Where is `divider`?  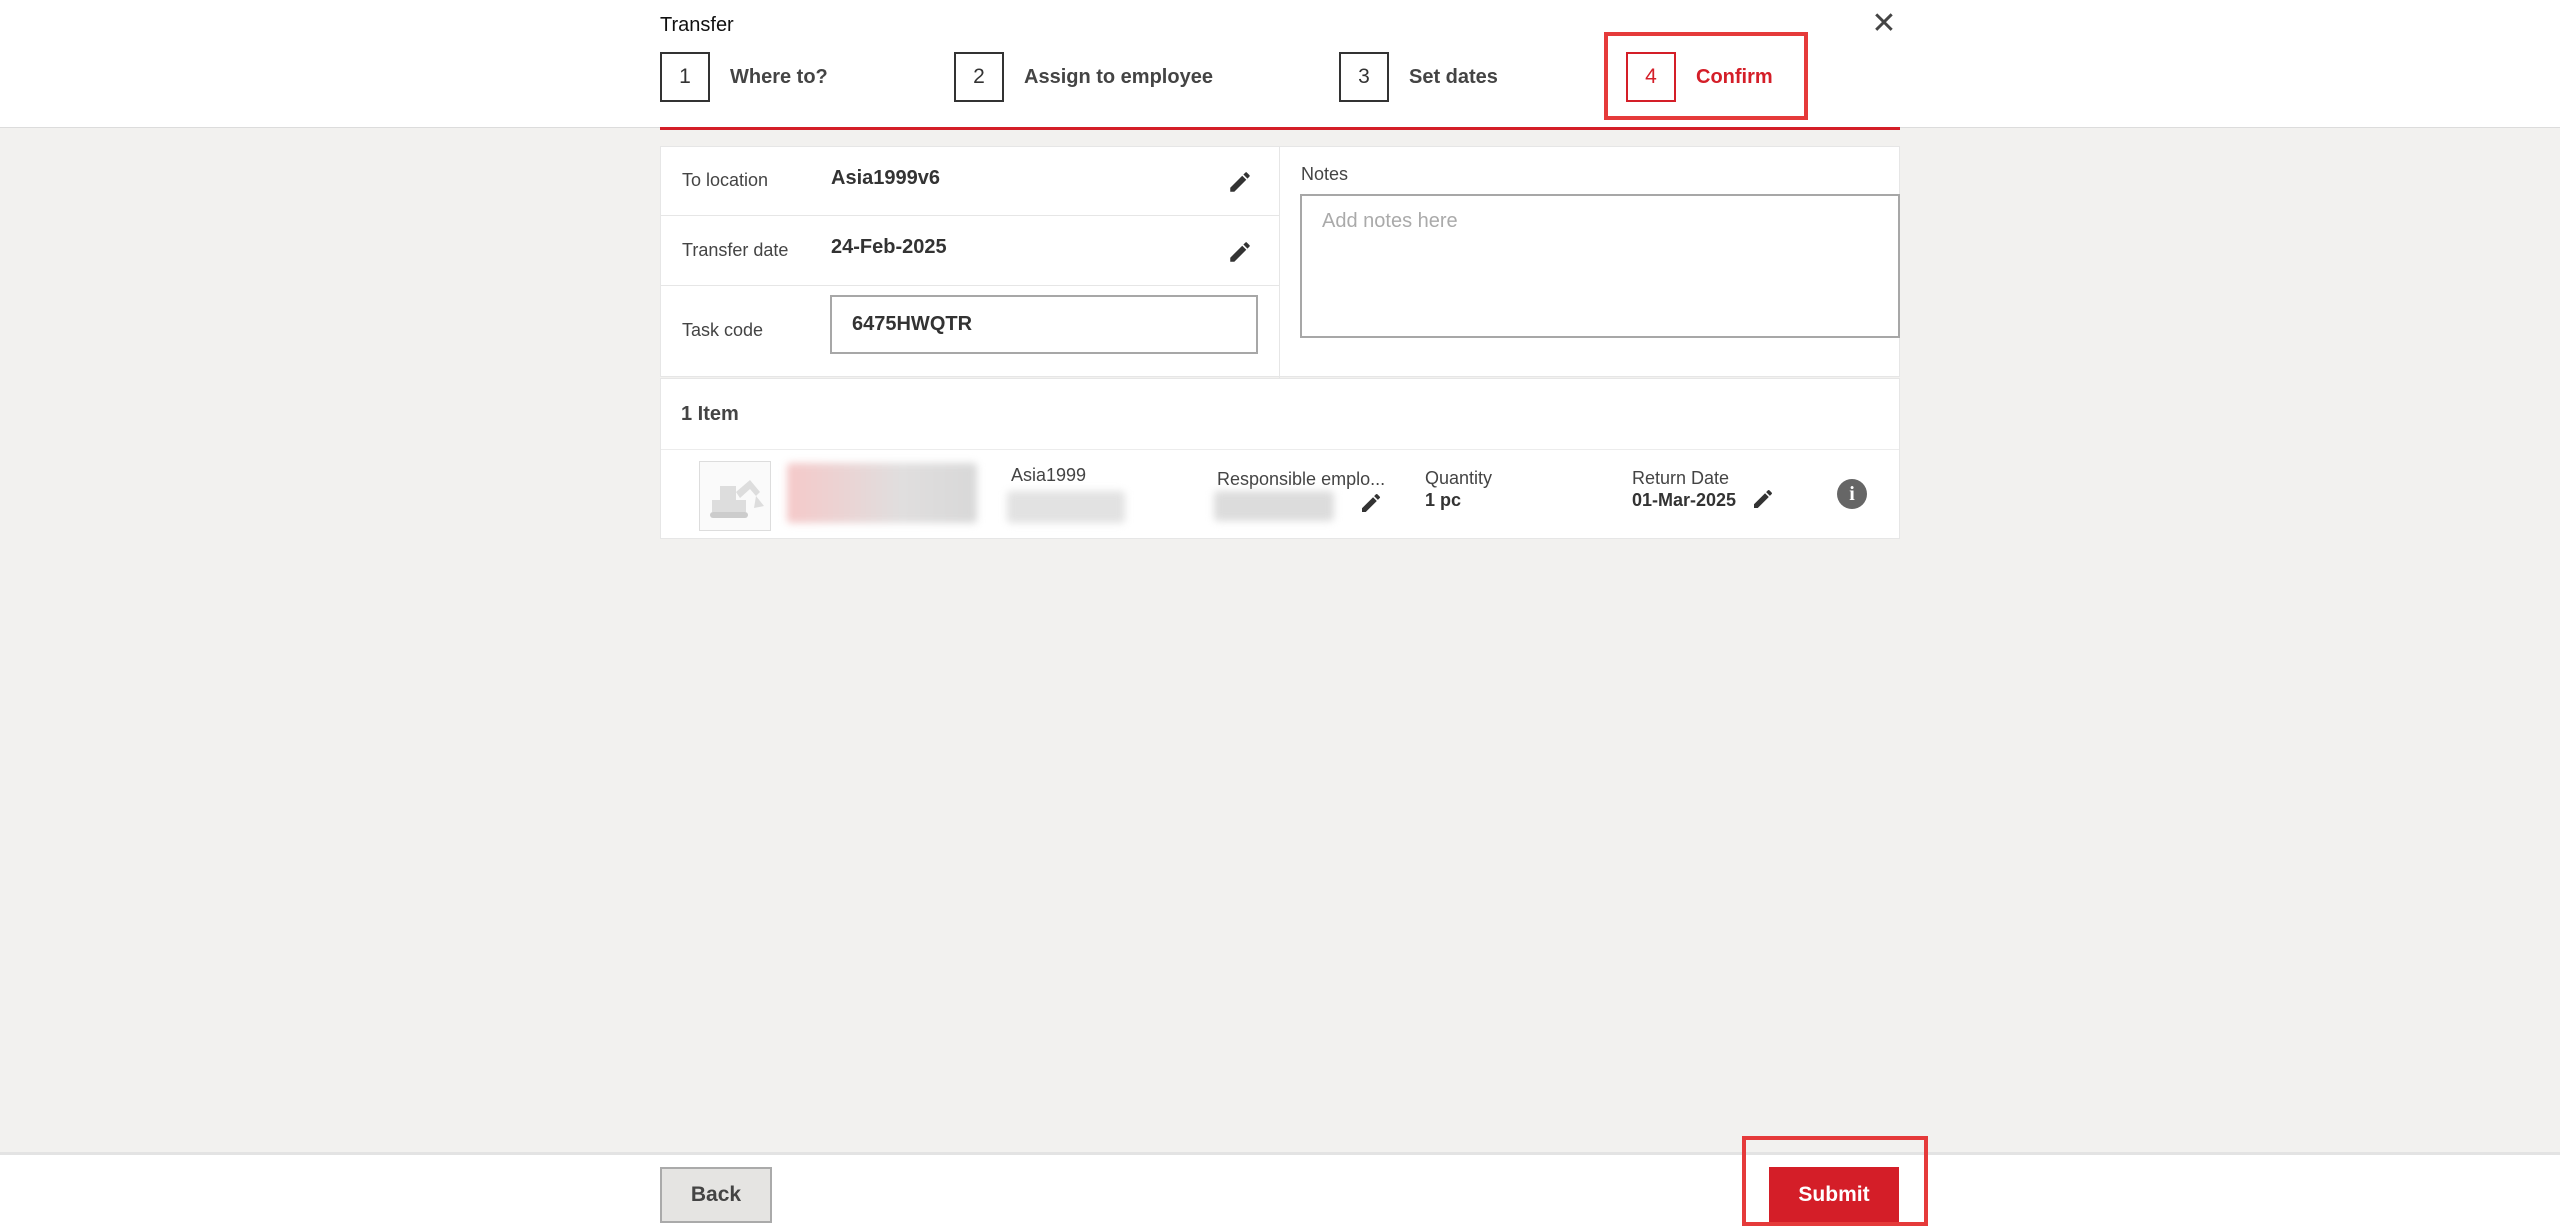
divider is located at coordinates (1280, 449).